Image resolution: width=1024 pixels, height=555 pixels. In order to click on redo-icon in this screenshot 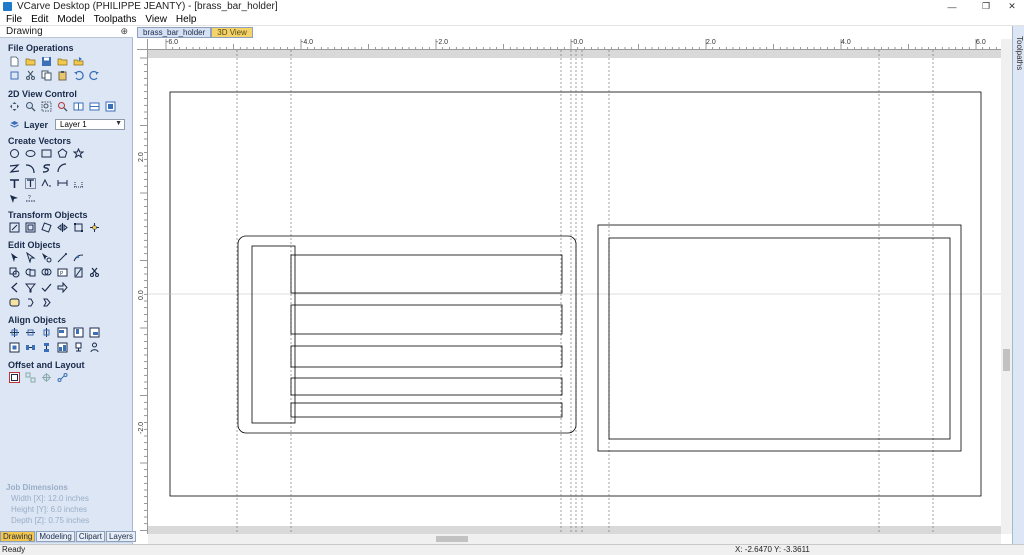, I will do `click(94, 75)`.